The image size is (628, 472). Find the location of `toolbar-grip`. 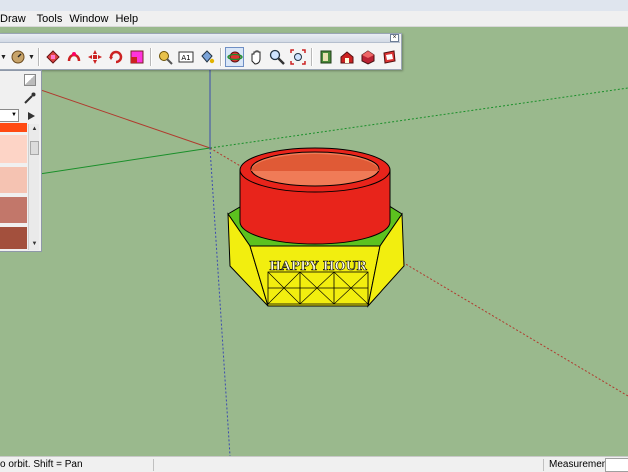

toolbar-grip is located at coordinates (200, 38).